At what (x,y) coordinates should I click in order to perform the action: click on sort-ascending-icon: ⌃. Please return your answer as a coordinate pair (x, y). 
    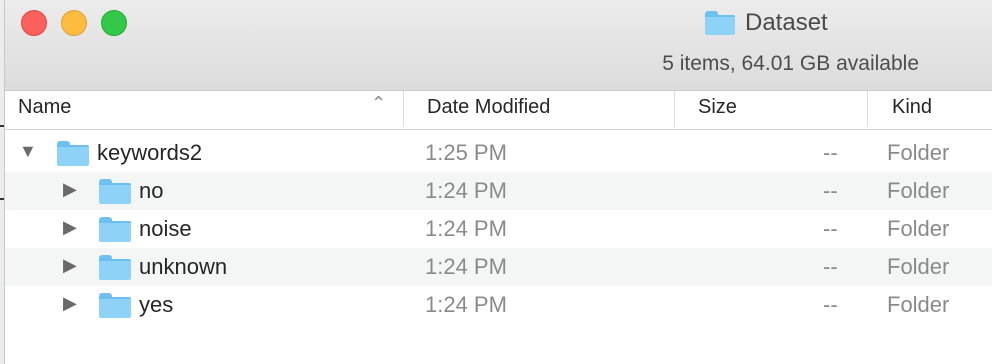
    Looking at the image, I should click on (378, 103).